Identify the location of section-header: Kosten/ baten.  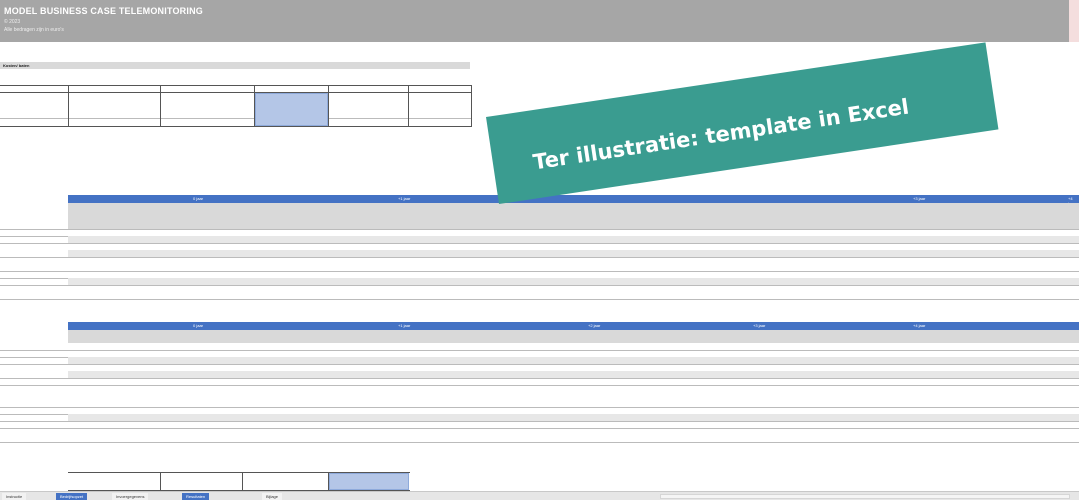
(235, 65).